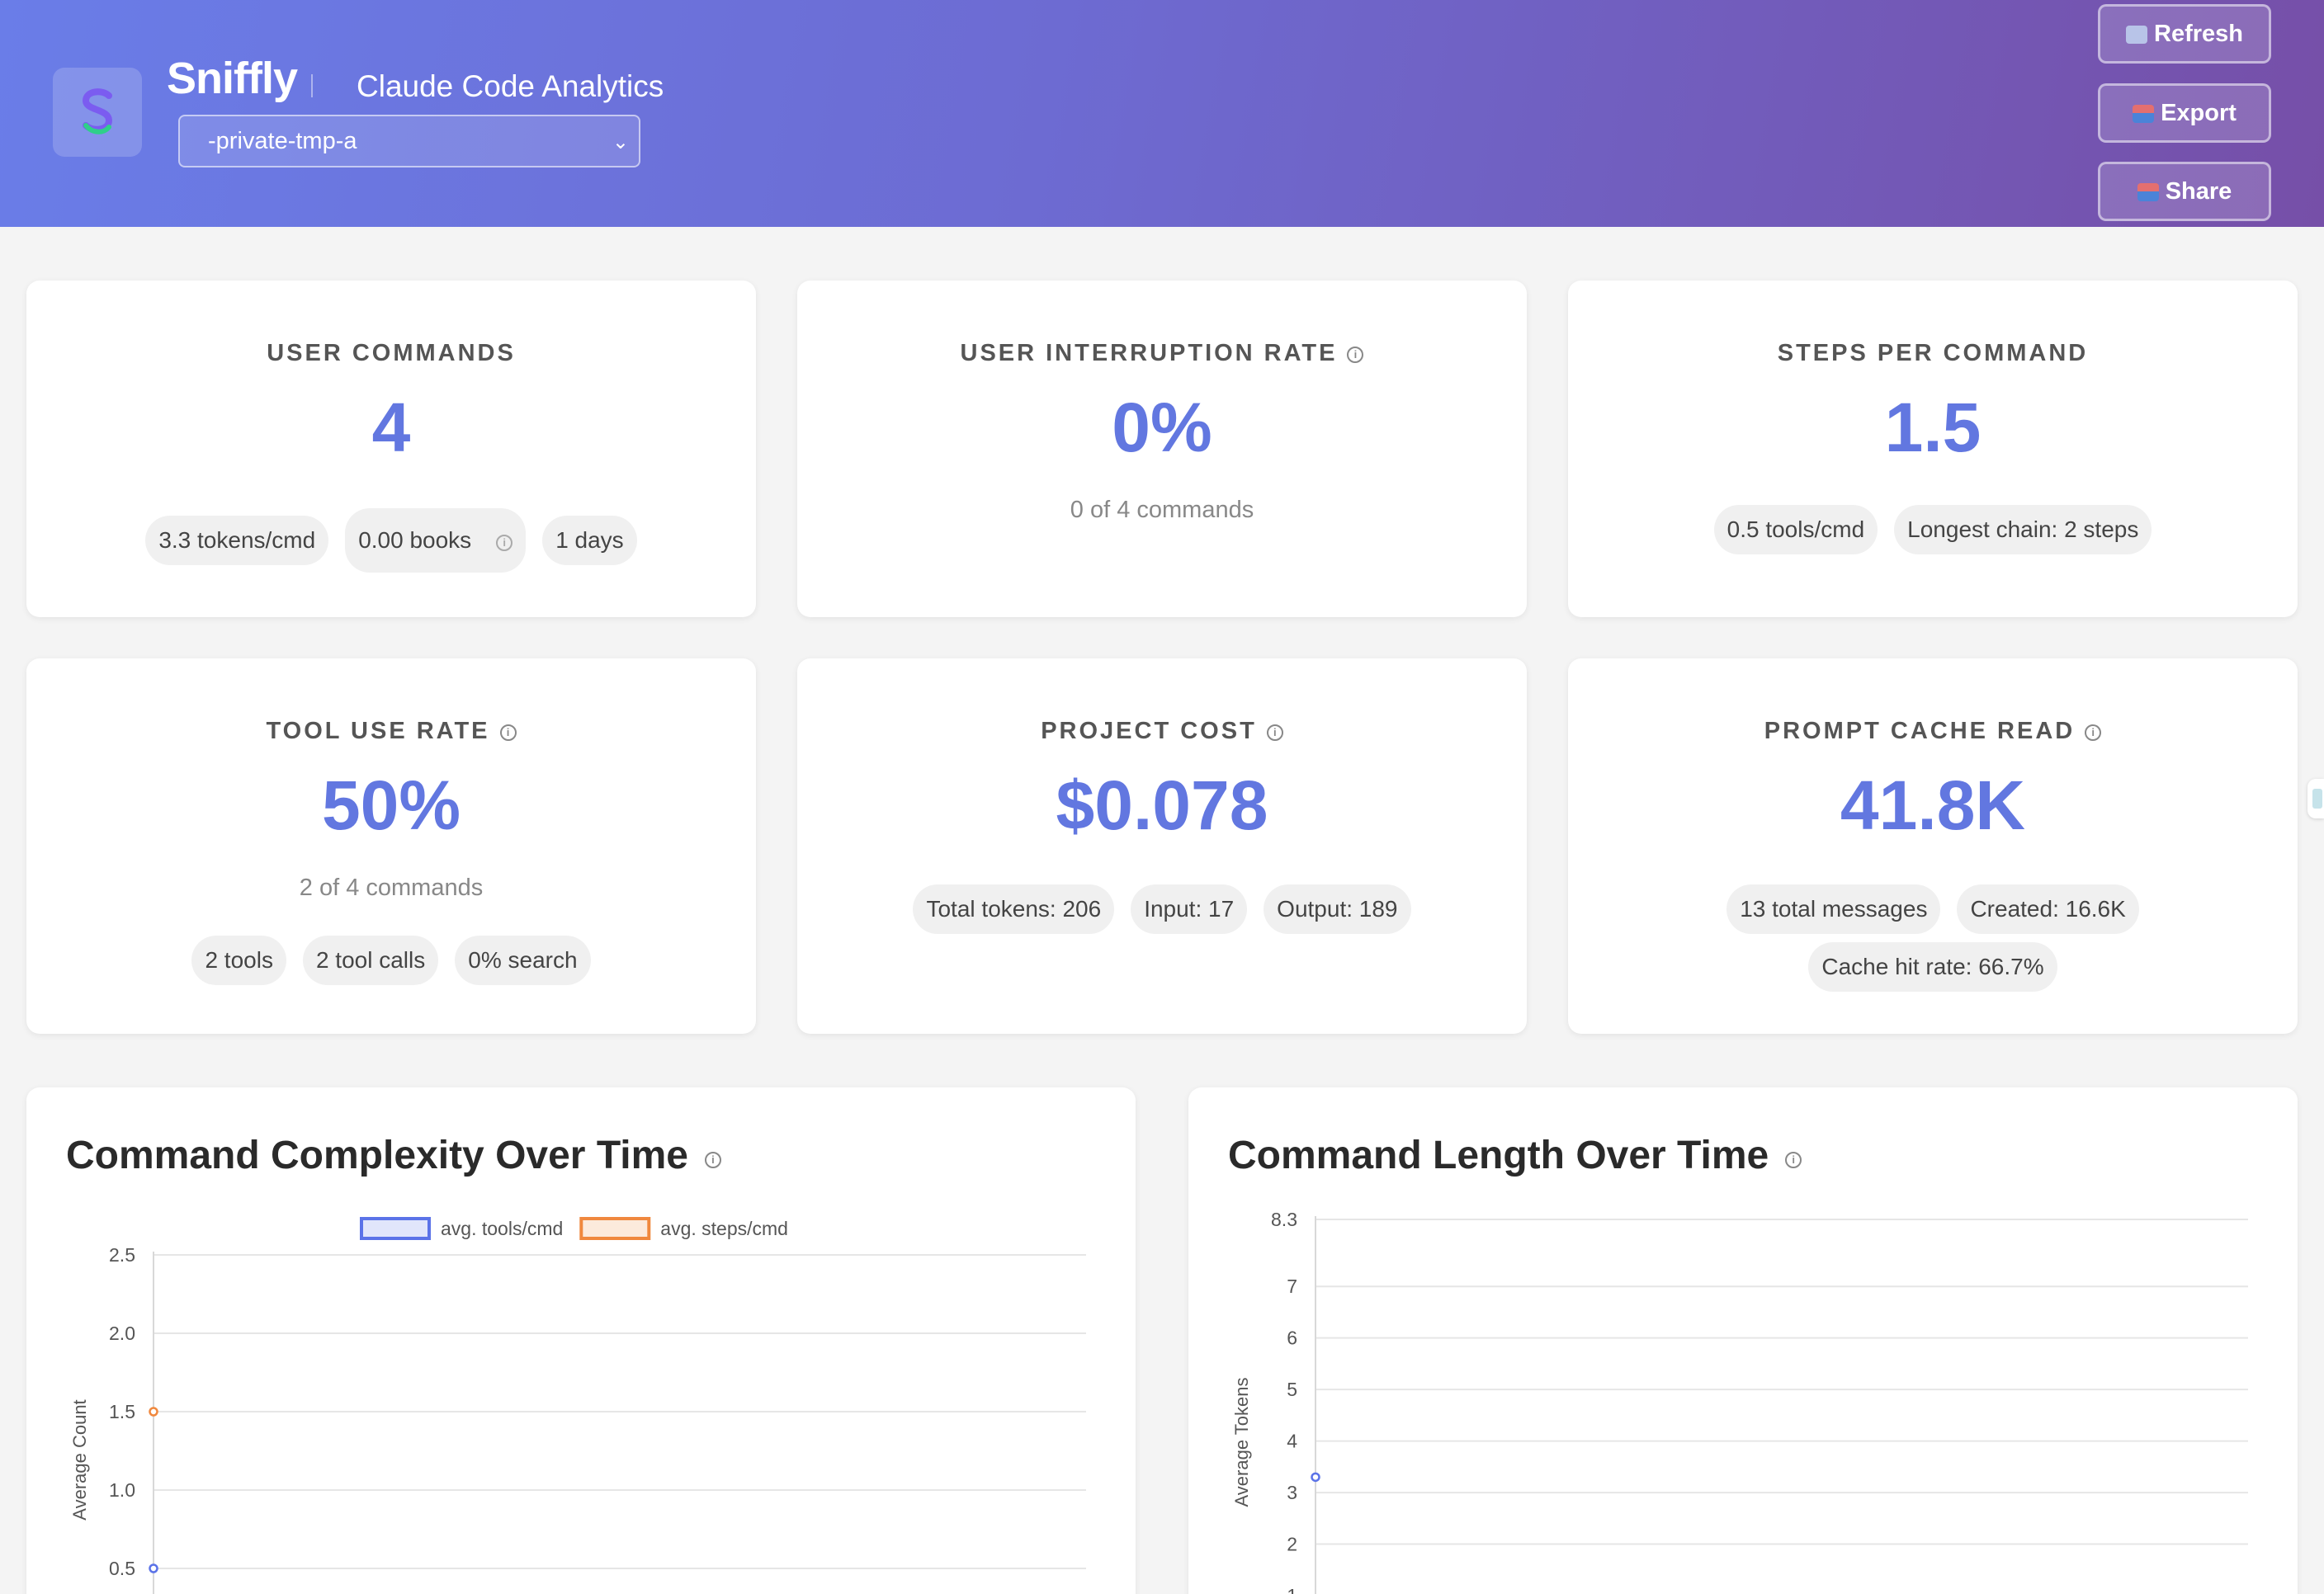 The image size is (2324, 1594). I want to click on refresh-label: Refresh, so click(2198, 34).